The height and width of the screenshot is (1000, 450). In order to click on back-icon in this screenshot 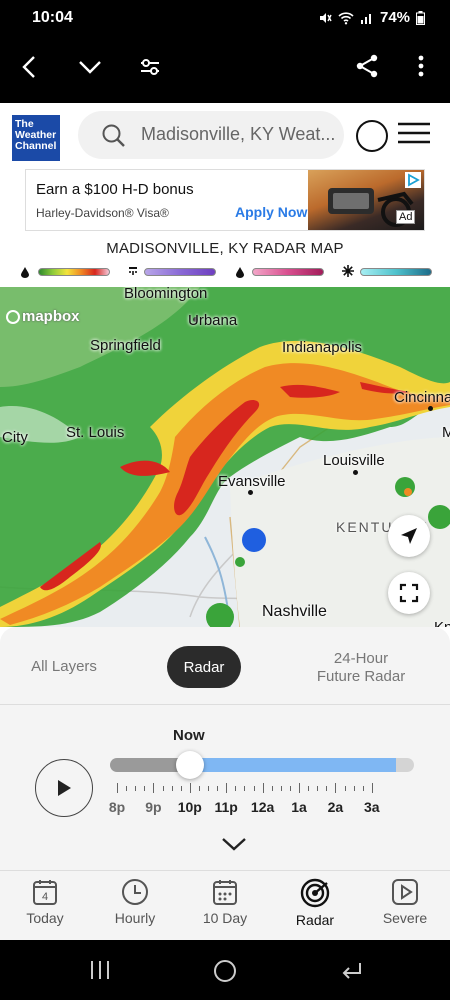, I will do `click(28, 67)`.